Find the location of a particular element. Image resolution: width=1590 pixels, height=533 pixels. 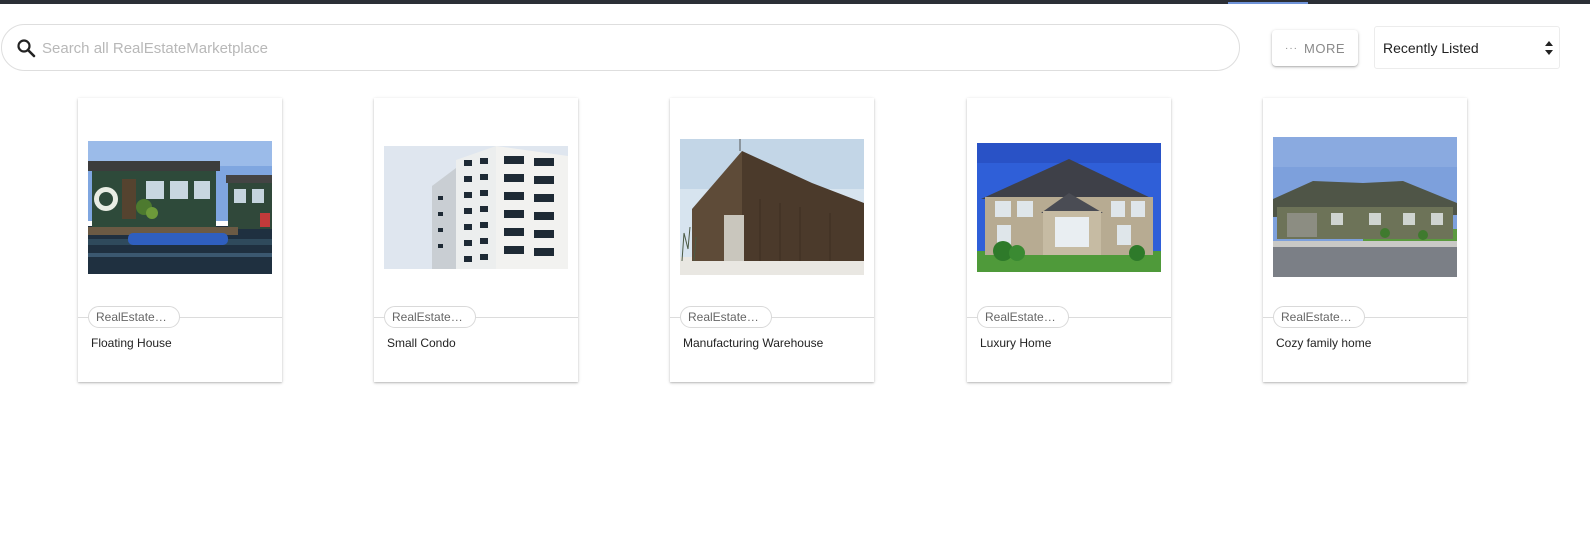

listing-card: RealEstate… Manufacturing Warehouse is located at coordinates (772, 240).